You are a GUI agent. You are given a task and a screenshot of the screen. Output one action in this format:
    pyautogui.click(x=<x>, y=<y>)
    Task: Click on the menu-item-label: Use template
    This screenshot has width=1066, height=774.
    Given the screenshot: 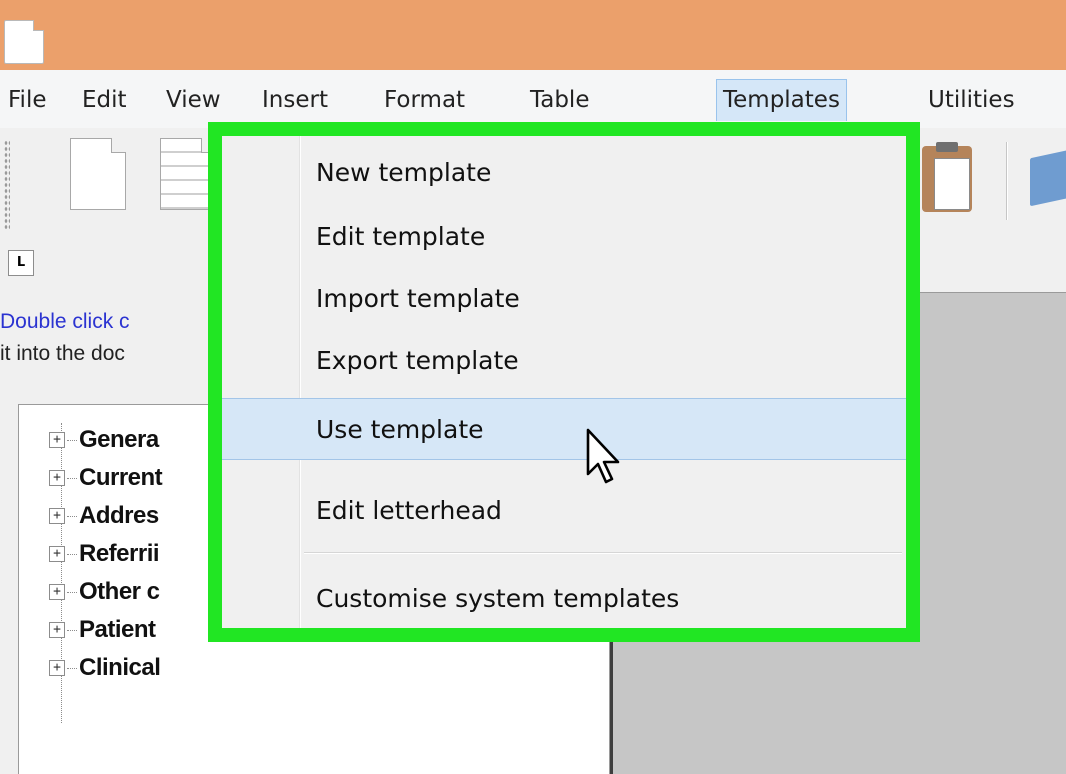 What is the action you would take?
    pyautogui.click(x=400, y=429)
    